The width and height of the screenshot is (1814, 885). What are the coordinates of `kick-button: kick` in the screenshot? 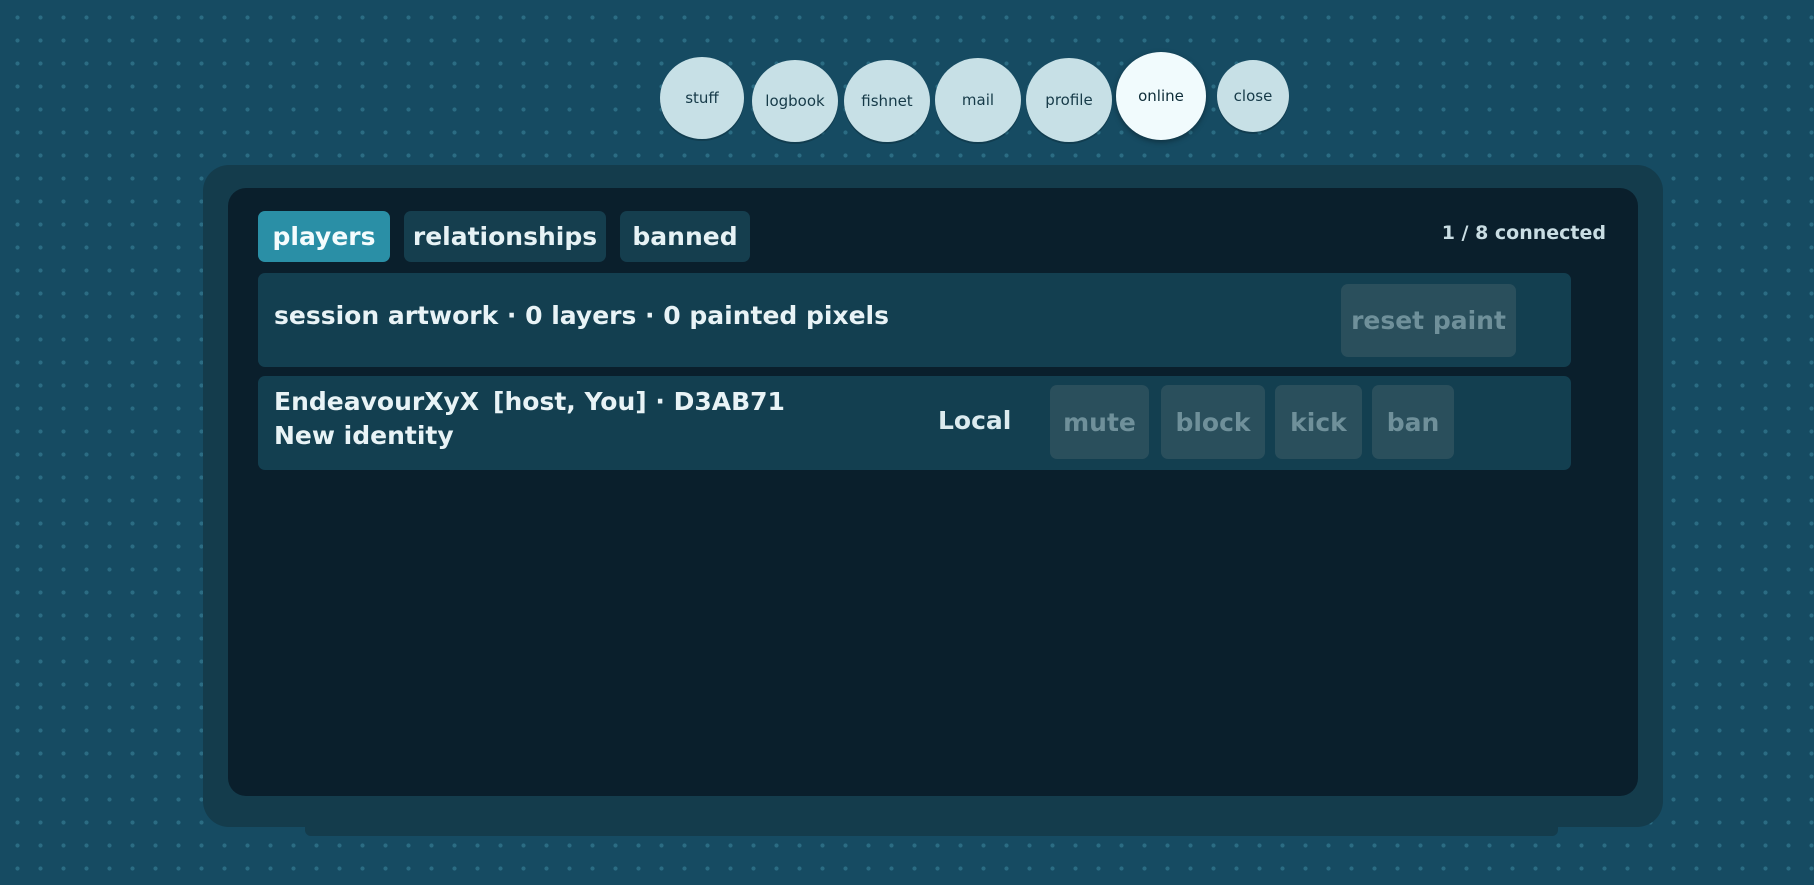 It's located at (1318, 422).